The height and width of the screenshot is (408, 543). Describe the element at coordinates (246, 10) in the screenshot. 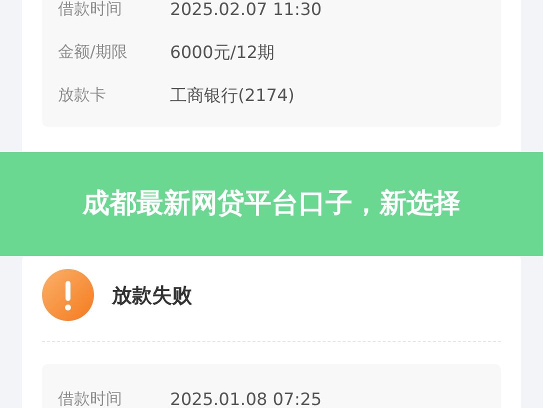

I see `field-value: 2025.02.07 11:30` at that location.